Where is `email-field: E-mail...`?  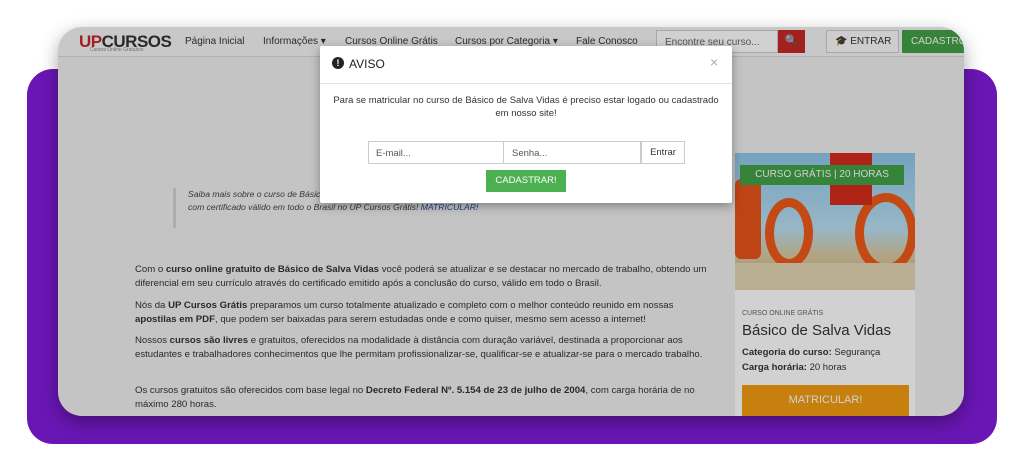
email-field: E-mail... is located at coordinates (436, 152).